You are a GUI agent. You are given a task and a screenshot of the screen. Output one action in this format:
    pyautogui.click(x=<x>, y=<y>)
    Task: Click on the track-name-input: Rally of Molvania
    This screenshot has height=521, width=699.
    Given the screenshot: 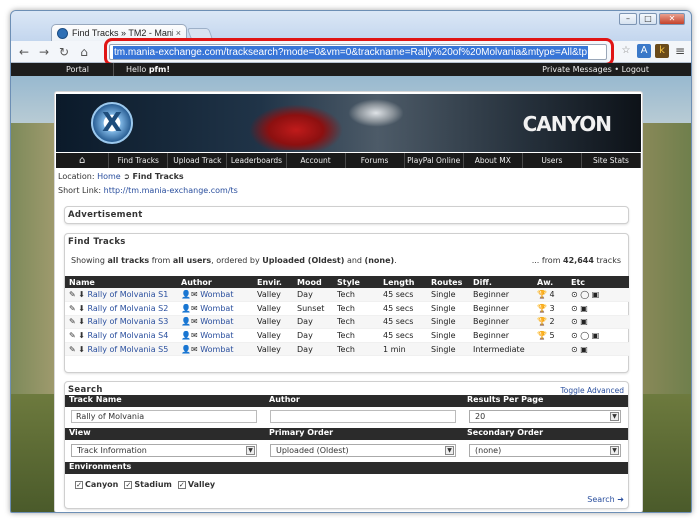 What is the action you would take?
    pyautogui.click(x=164, y=416)
    